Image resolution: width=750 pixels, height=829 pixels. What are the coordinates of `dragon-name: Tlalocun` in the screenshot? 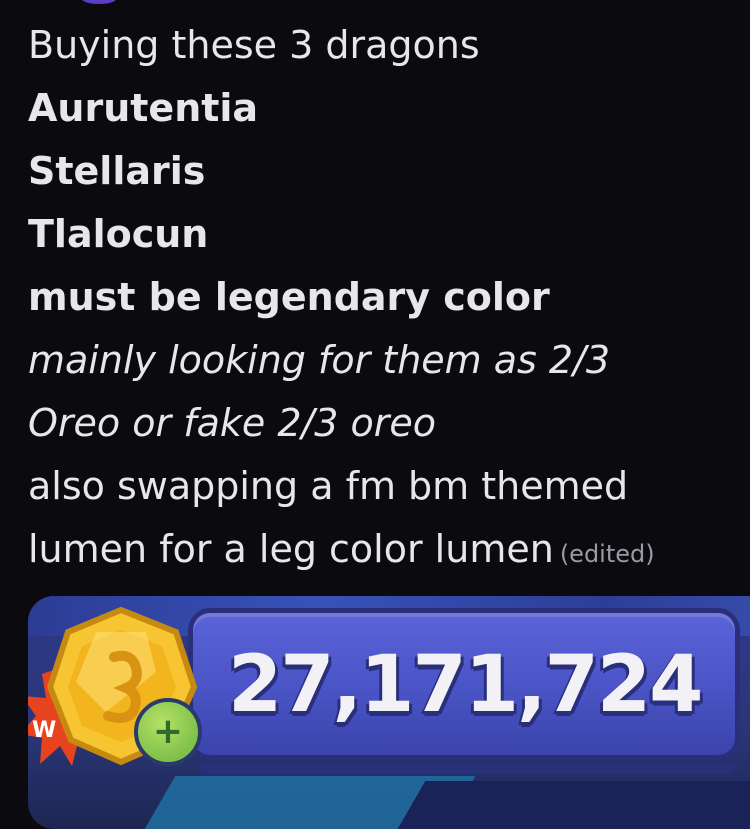 It's located at (118, 234).